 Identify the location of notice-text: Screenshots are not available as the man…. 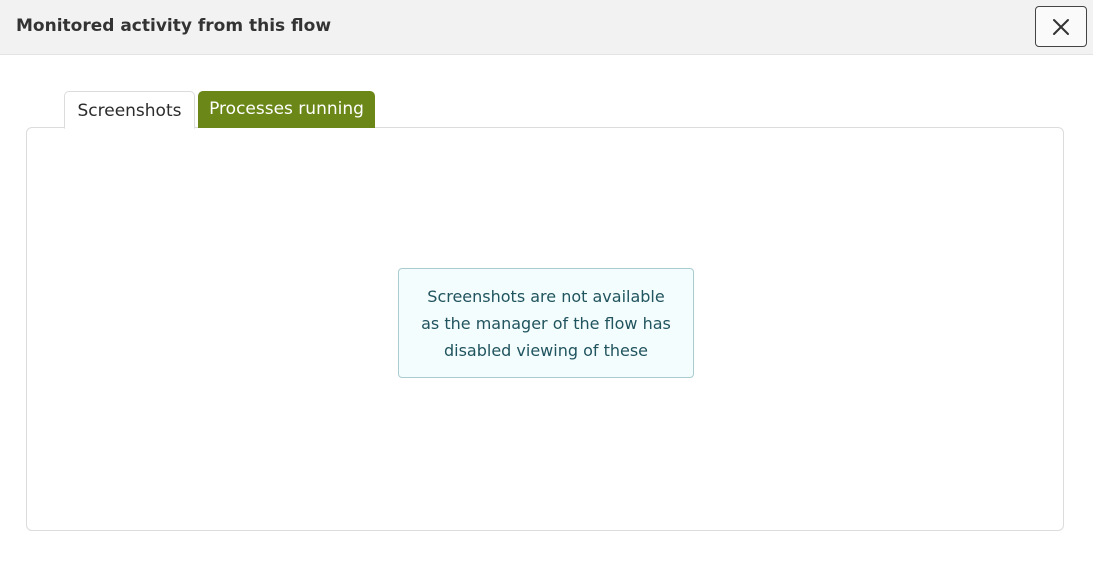
(546, 323).